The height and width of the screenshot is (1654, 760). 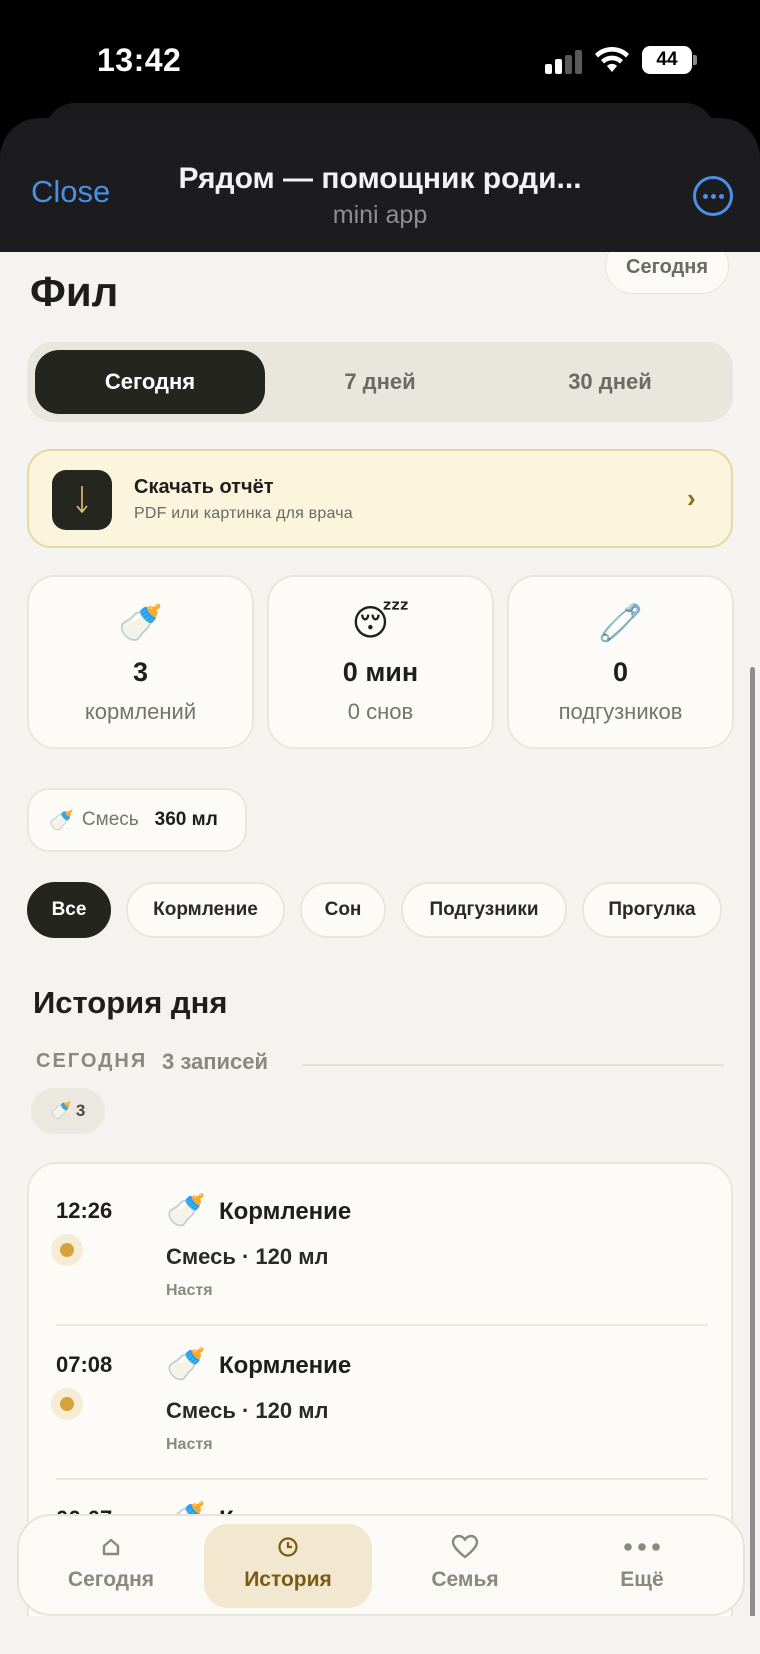 I want to click on report-title: Скачать отчёт, so click(x=204, y=487).